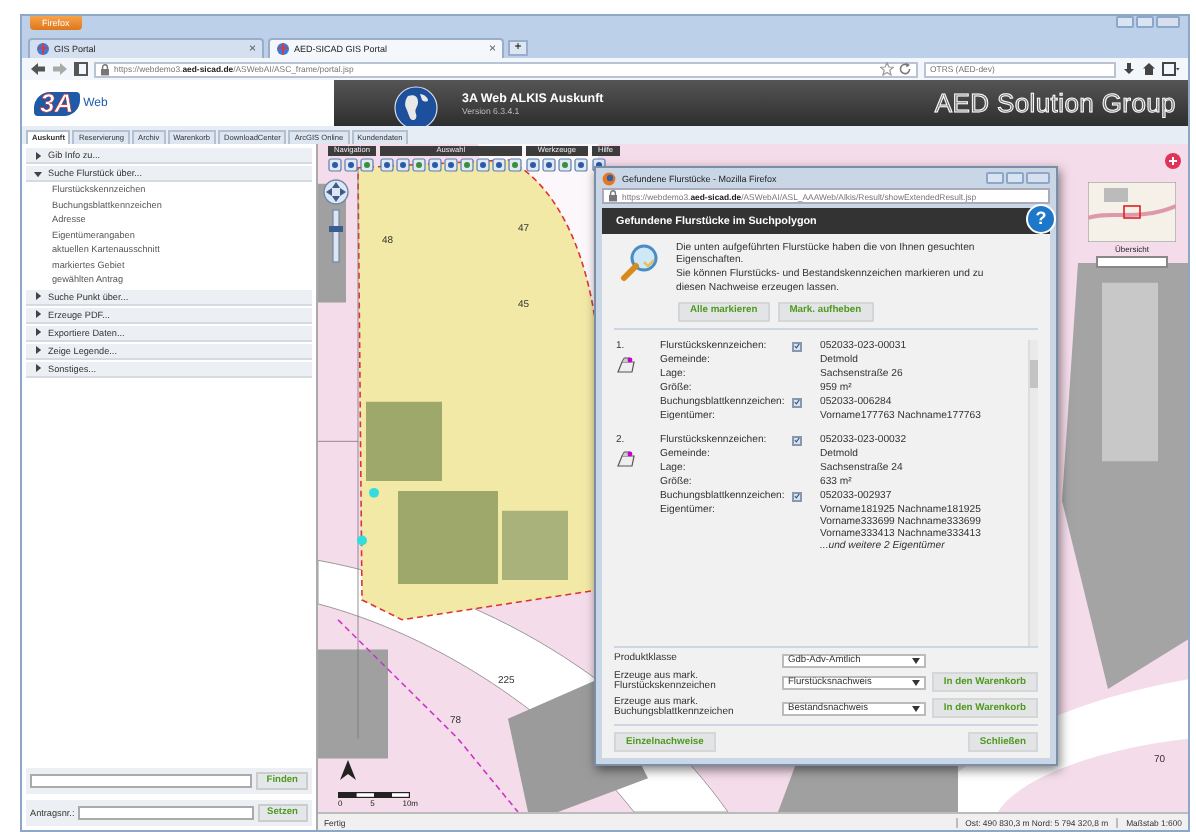 This screenshot has height=832, width=1196. What do you see at coordinates (1033, 492) in the screenshot?
I see `scrollbar` at bounding box center [1033, 492].